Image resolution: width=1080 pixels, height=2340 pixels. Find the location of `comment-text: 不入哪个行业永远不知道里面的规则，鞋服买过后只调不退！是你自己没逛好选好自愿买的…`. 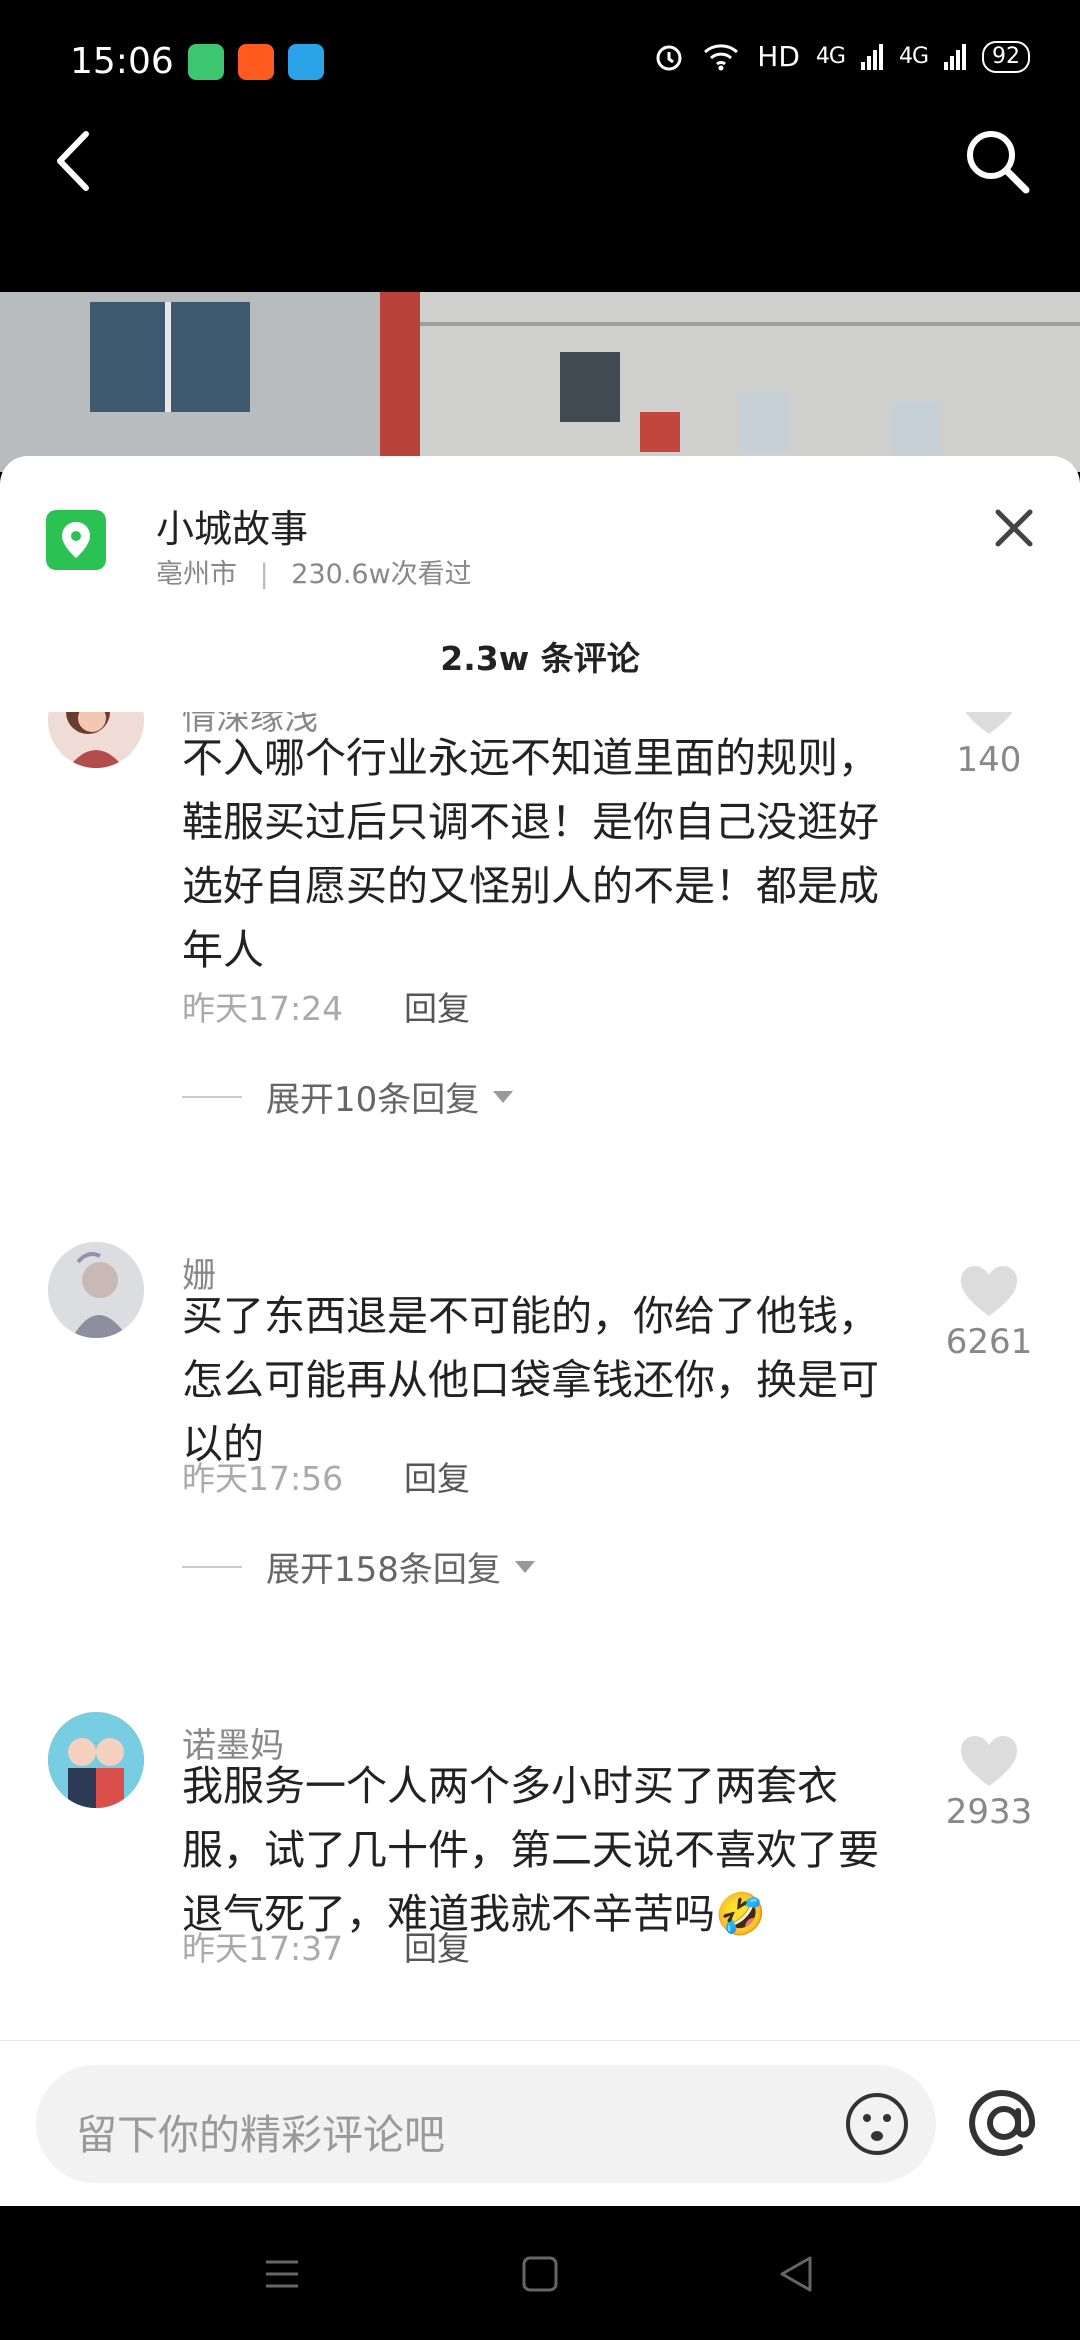

comment-text: 不入哪个行业永远不知道里面的规则，鞋服买过后只调不退！是你自己没逛好选好自愿买的… is located at coordinates (547, 854).